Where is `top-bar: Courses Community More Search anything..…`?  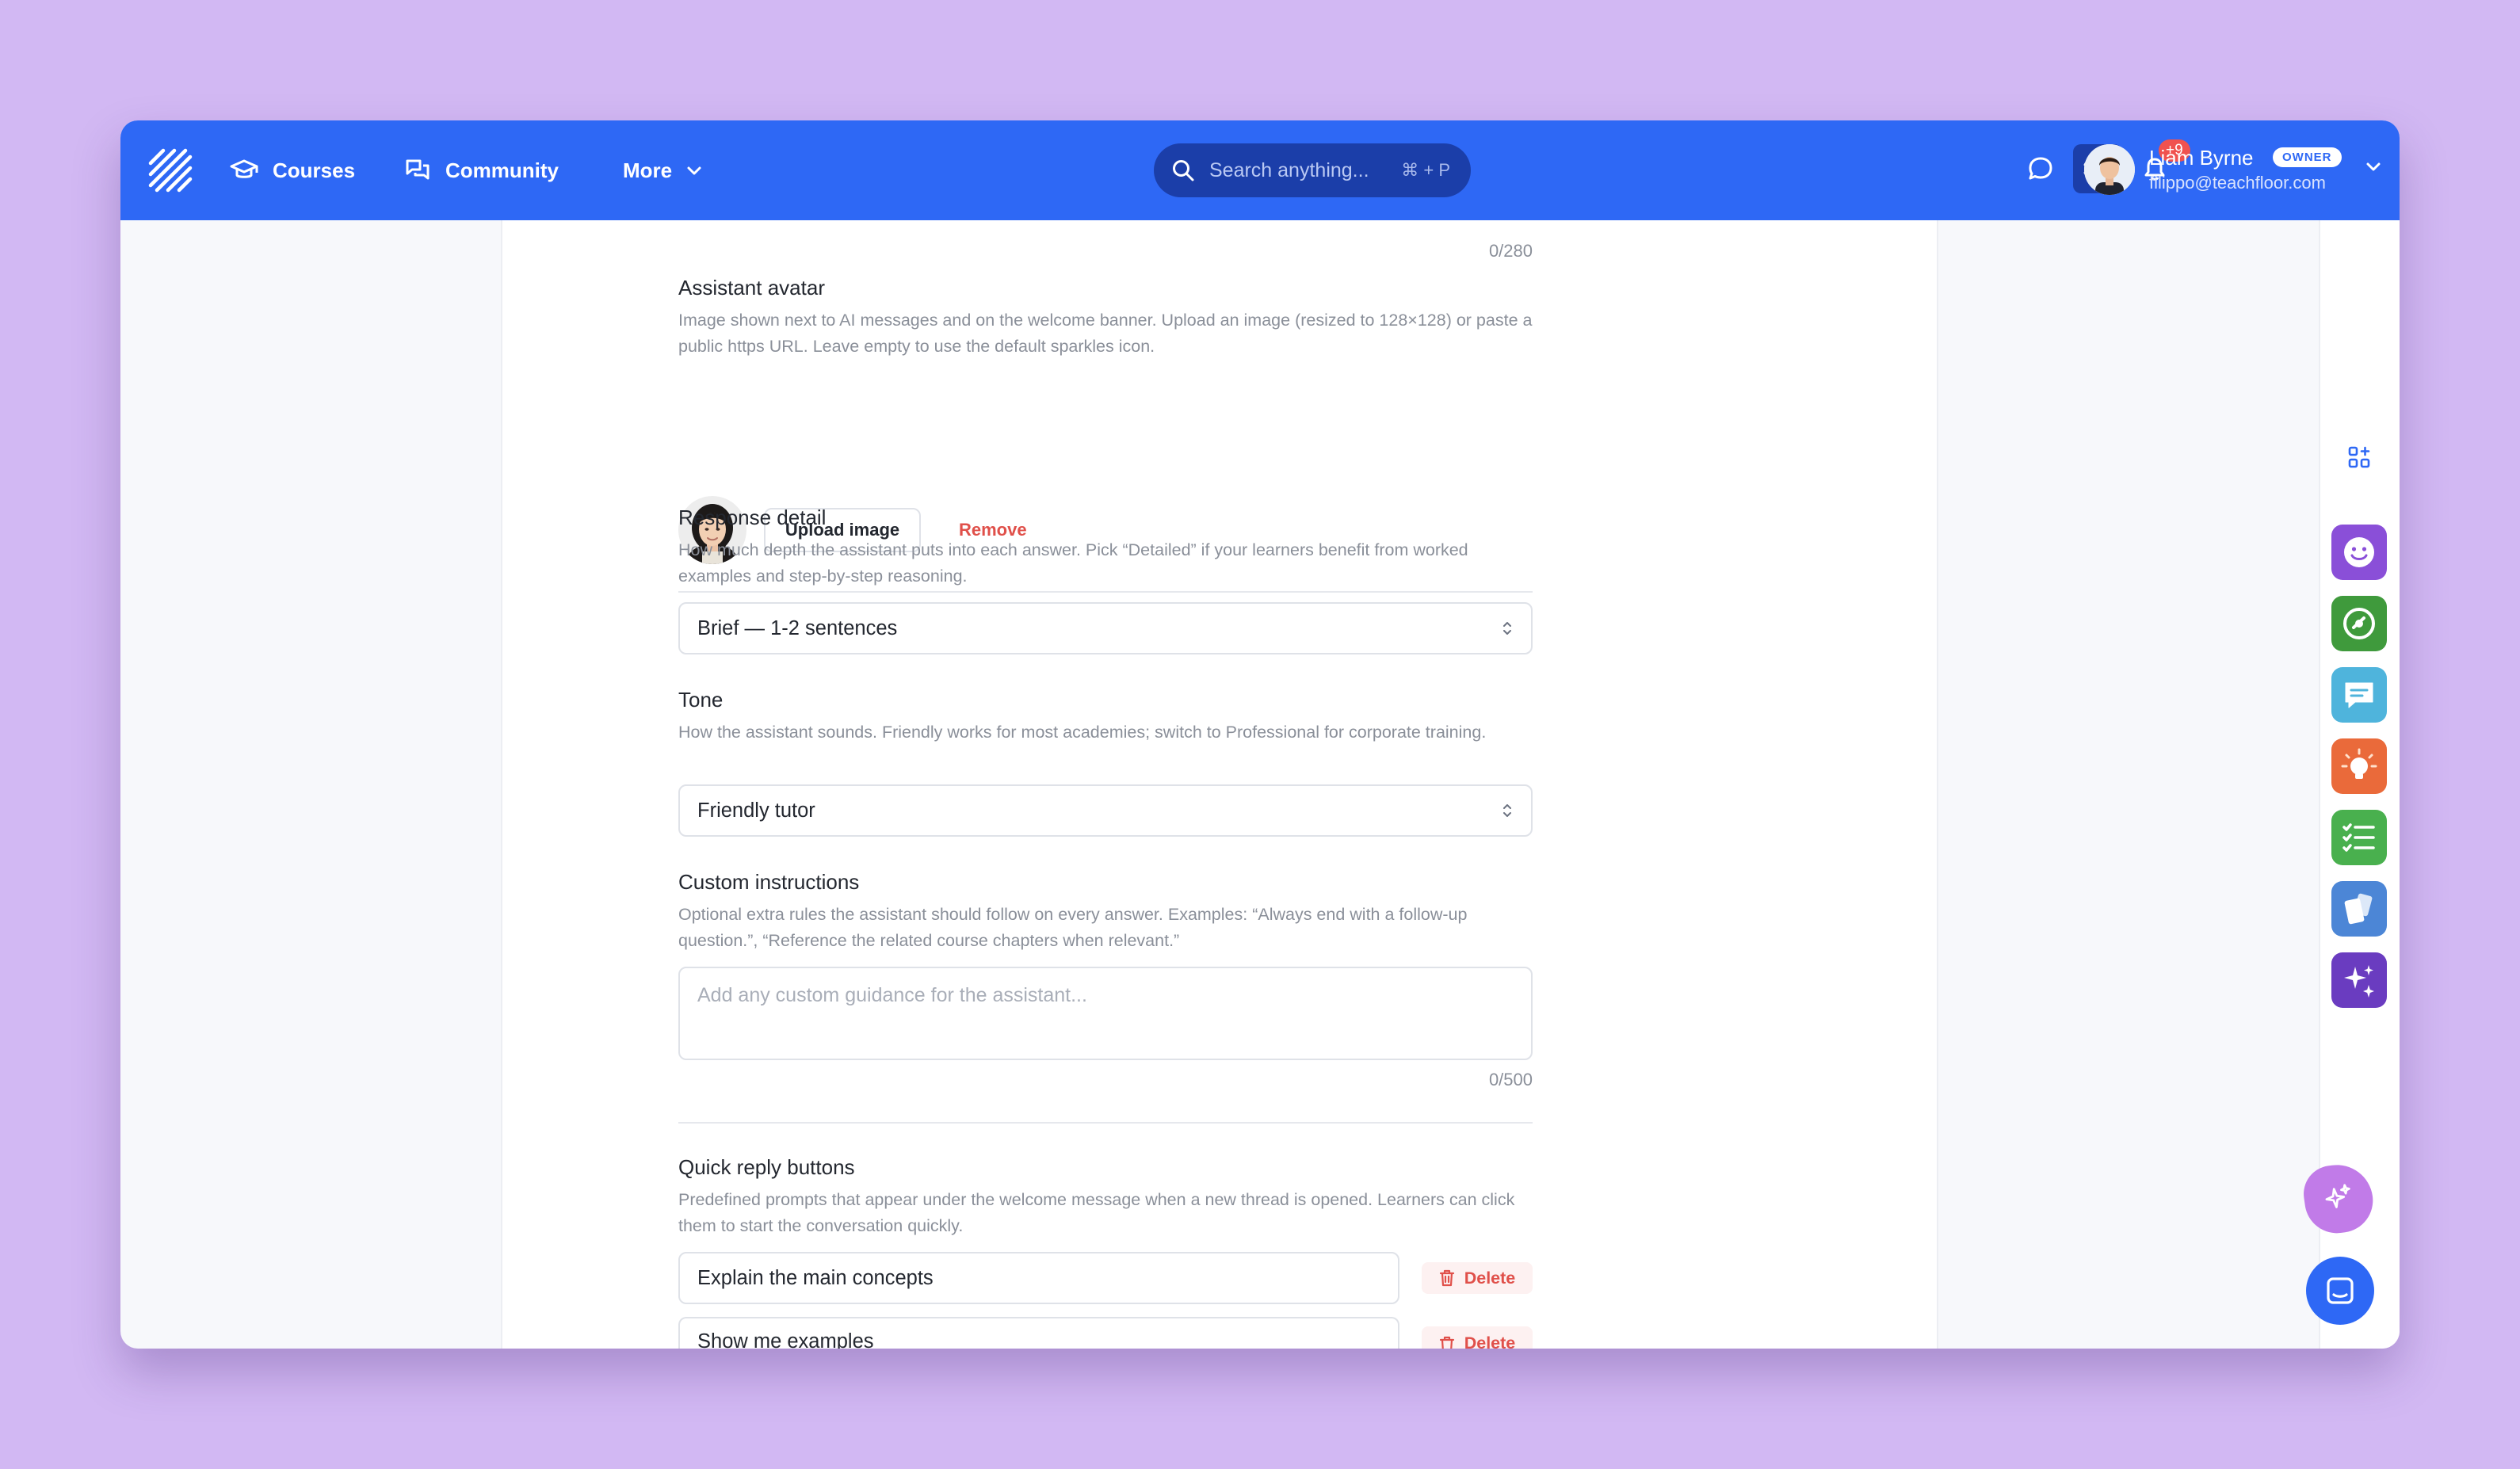 top-bar: Courses Community More Search anything..… is located at coordinates (1260, 170).